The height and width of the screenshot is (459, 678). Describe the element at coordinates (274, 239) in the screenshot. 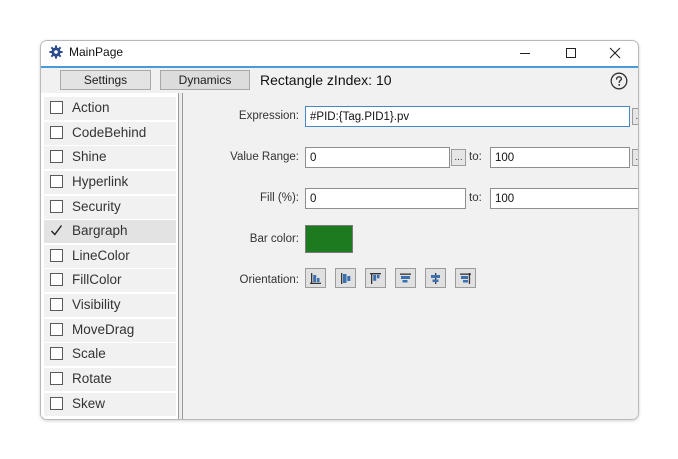

I see `bar-color-label: Bar color:` at that location.